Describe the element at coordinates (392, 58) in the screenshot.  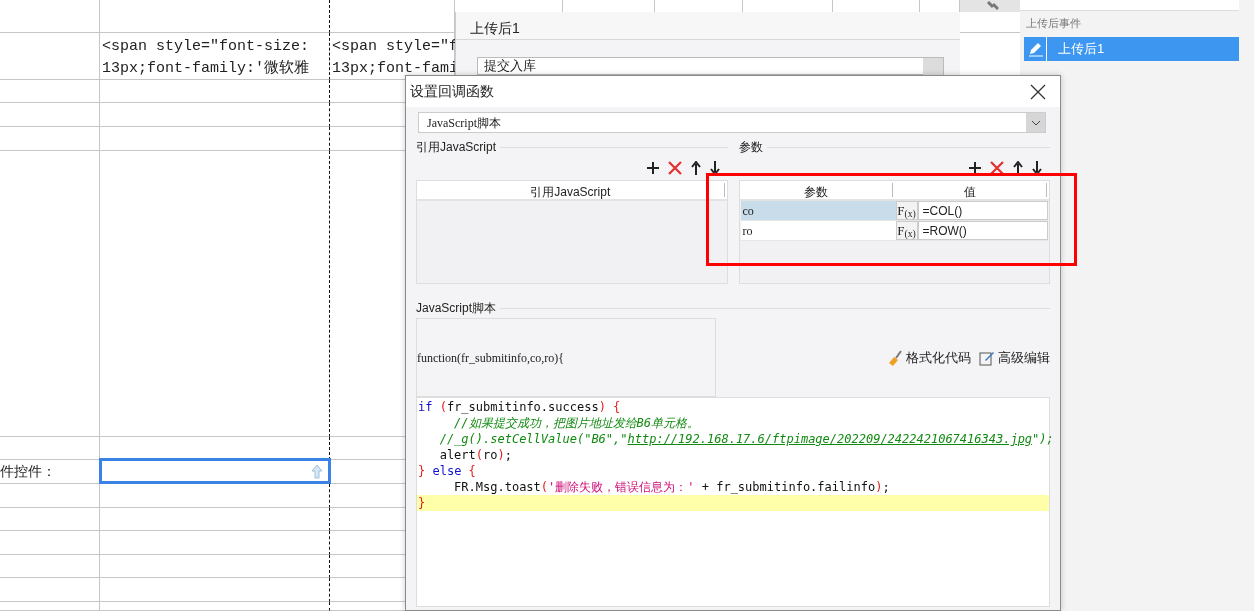
I see `cell-text: <span style="f 13px;font-fami` at that location.